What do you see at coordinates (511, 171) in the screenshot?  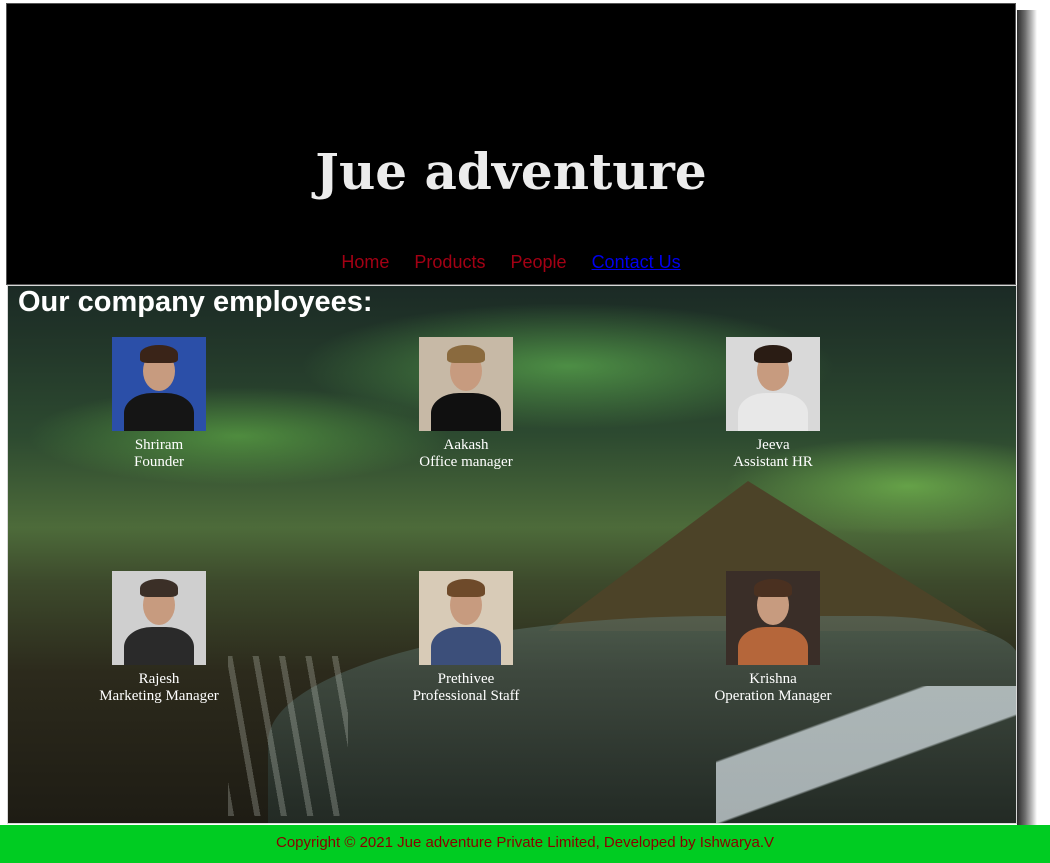 I see `site-title: Jue adventure` at bounding box center [511, 171].